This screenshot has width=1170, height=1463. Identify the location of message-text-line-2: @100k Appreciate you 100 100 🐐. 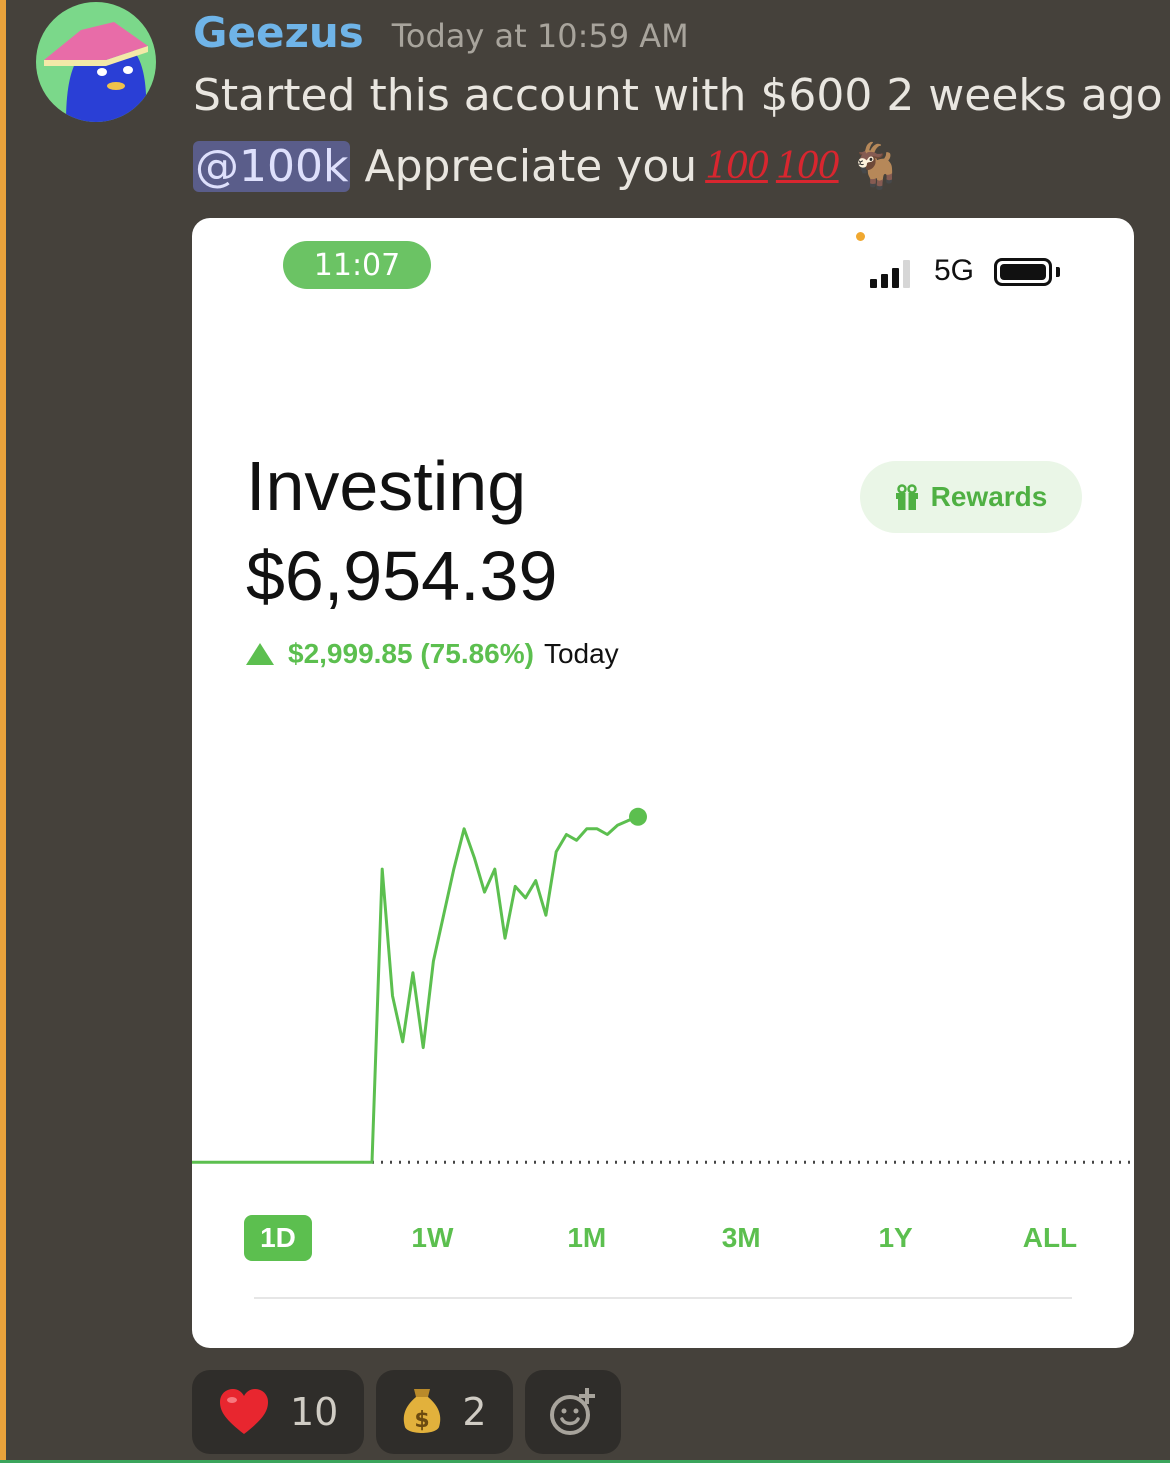
(548, 166).